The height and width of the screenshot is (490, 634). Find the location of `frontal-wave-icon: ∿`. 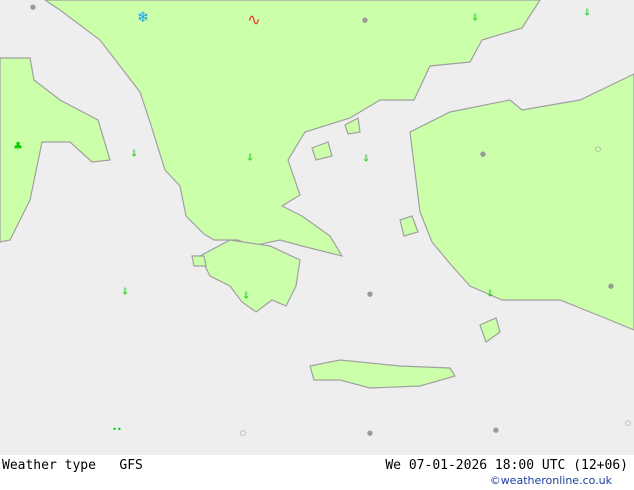

frontal-wave-icon: ∿ is located at coordinates (254, 19).